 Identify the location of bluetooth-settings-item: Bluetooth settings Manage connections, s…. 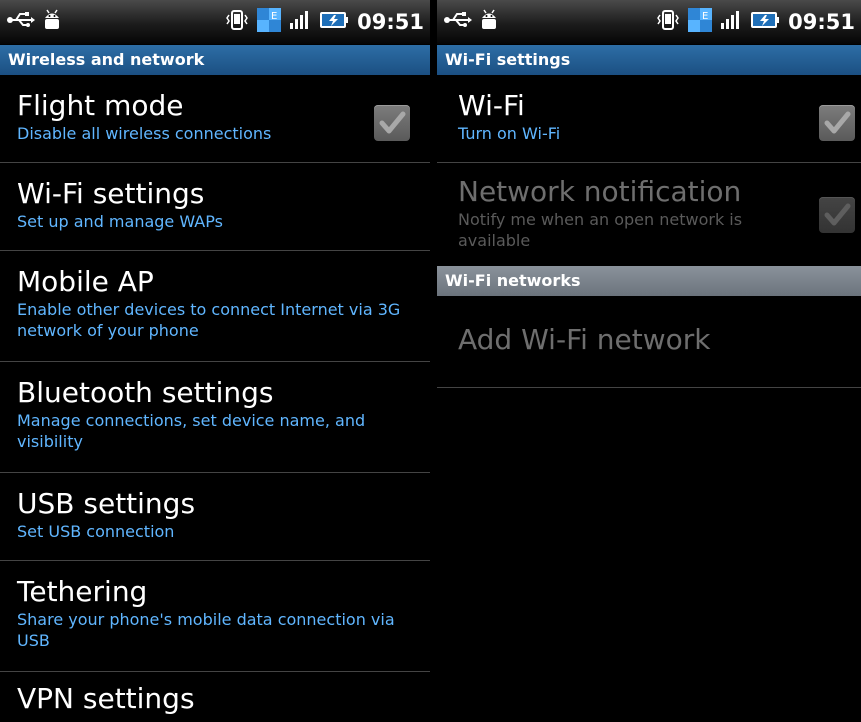
(215, 417).